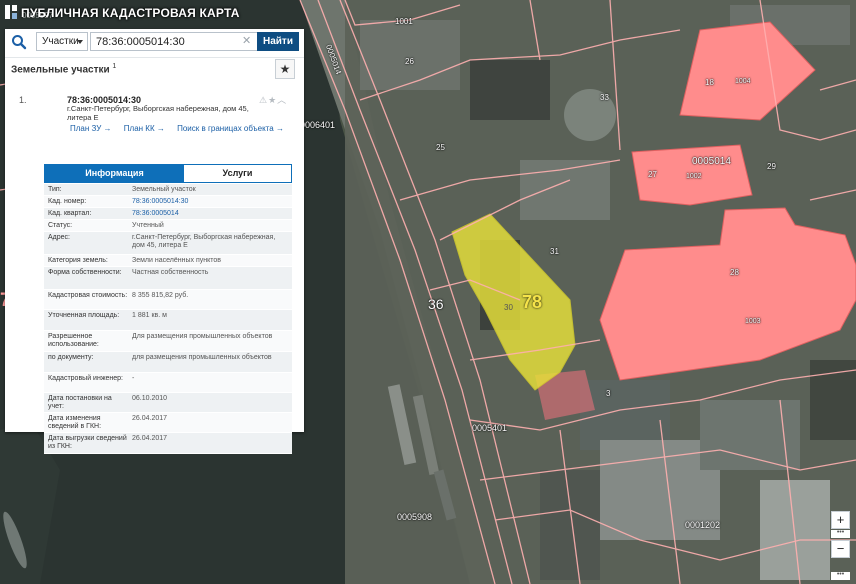  Describe the element at coordinates (840, 520) in the screenshot. I see `zoom-in-button: +` at that location.